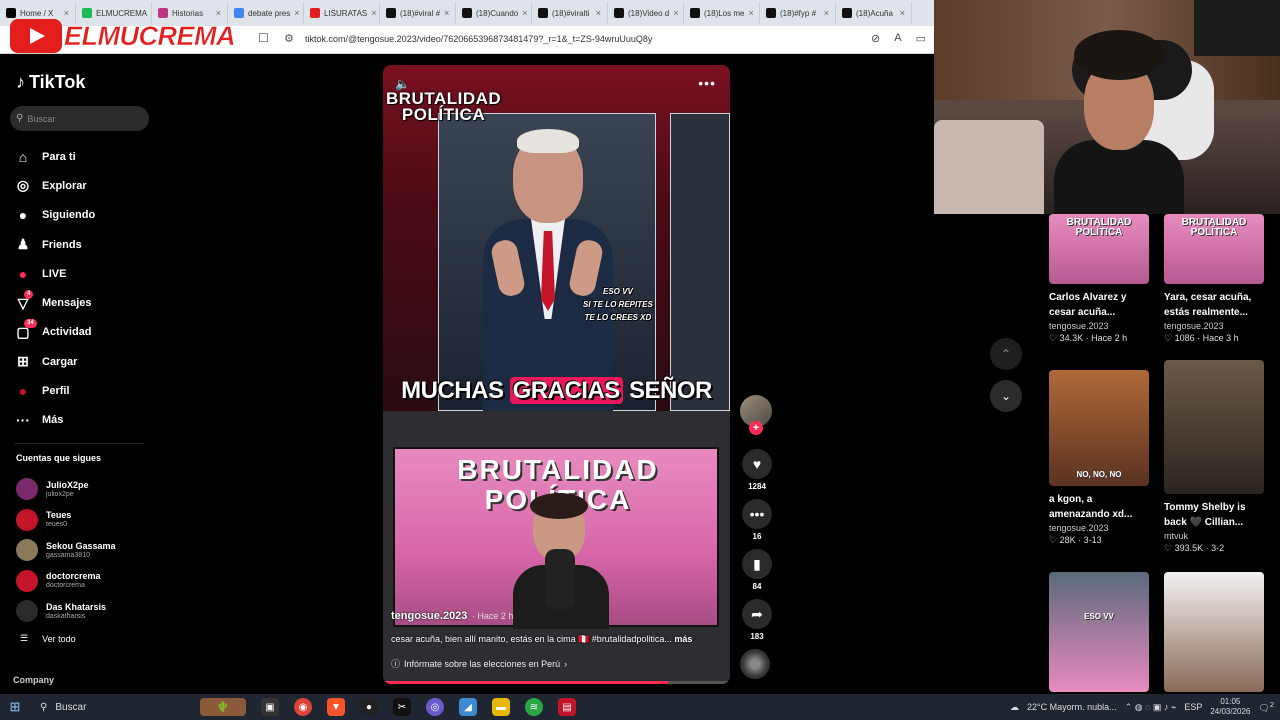  Describe the element at coordinates (86, 581) in the screenshot. I see `following-account: doctorcrema doctorcrema` at that location.